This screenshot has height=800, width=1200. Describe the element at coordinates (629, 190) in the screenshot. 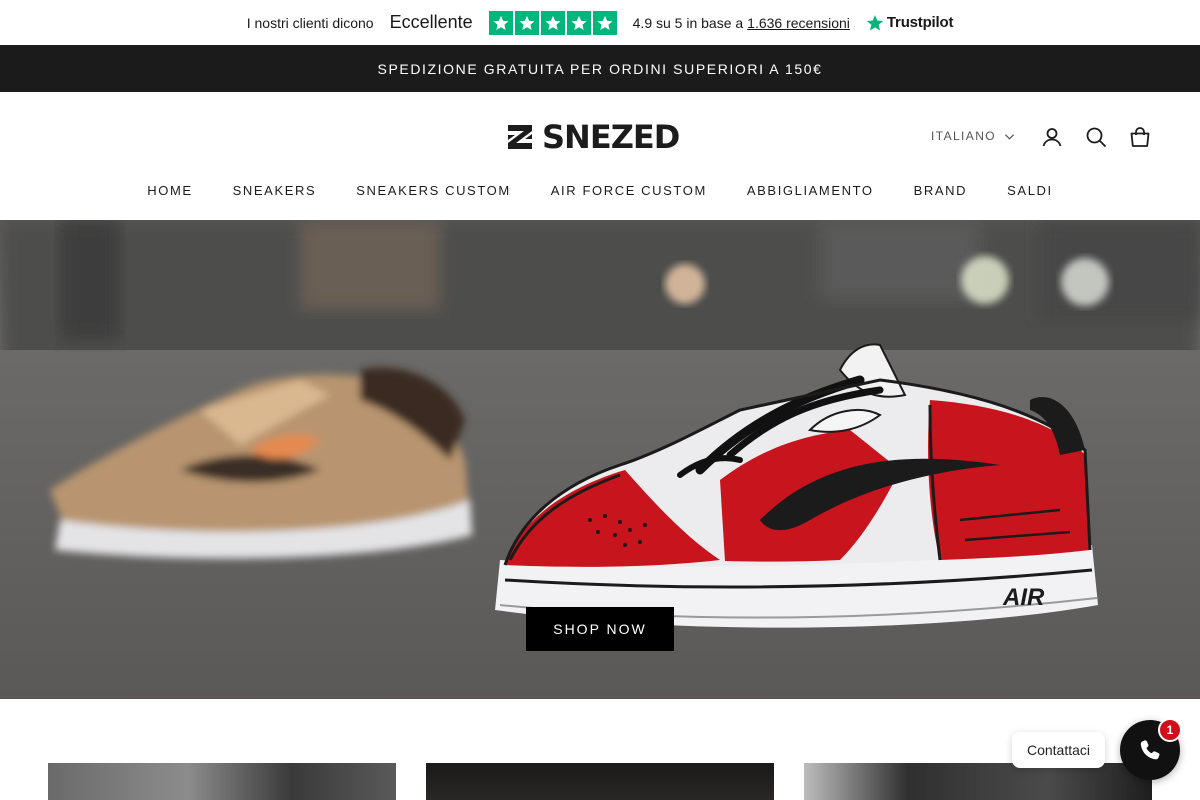

I see `nav-item-air-force-custom: AIR FORCE CUSTOM` at that location.